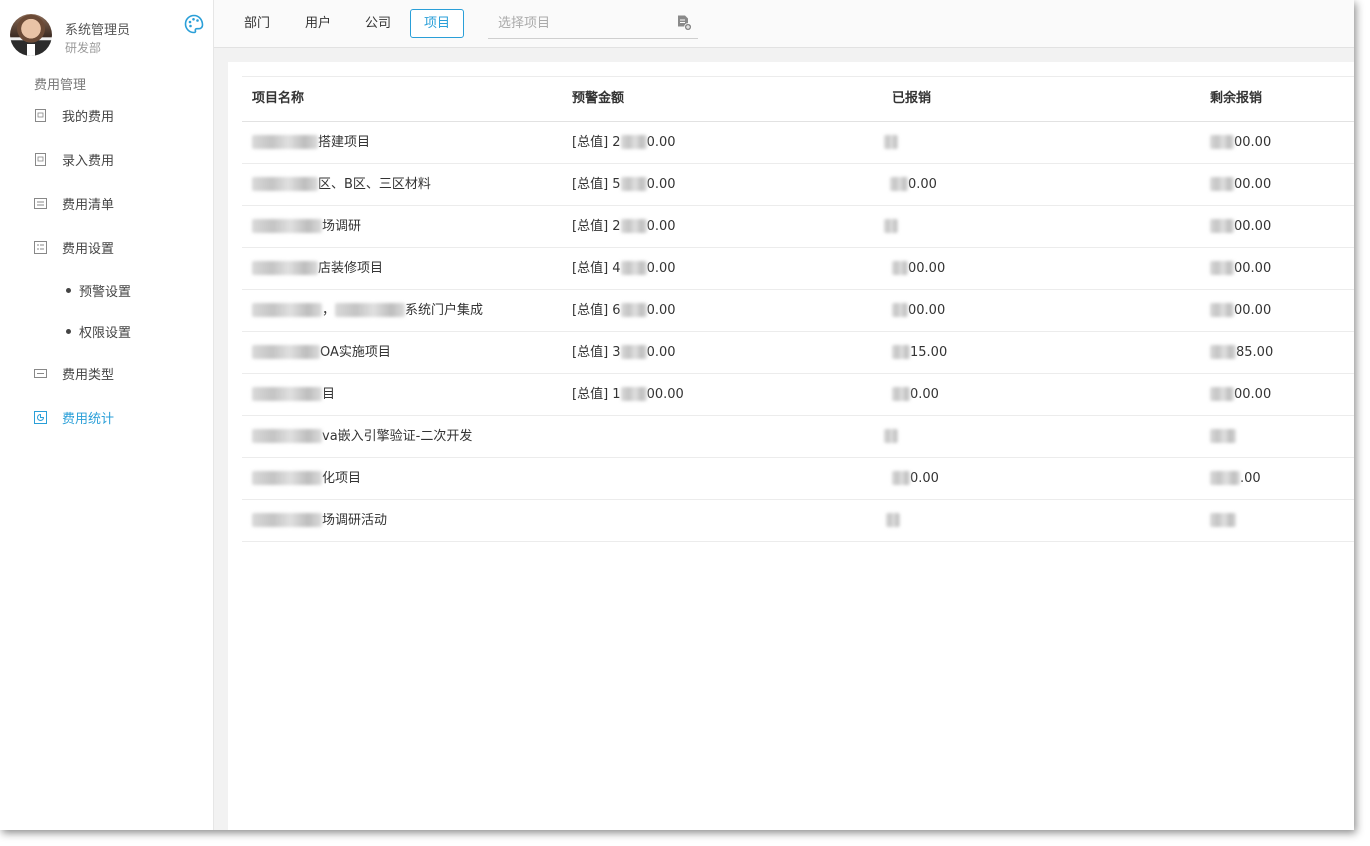 This screenshot has height=846, width=1370. Describe the element at coordinates (106, 373) in the screenshot. I see `sidebar-item-expense-types: 费用类型` at that location.